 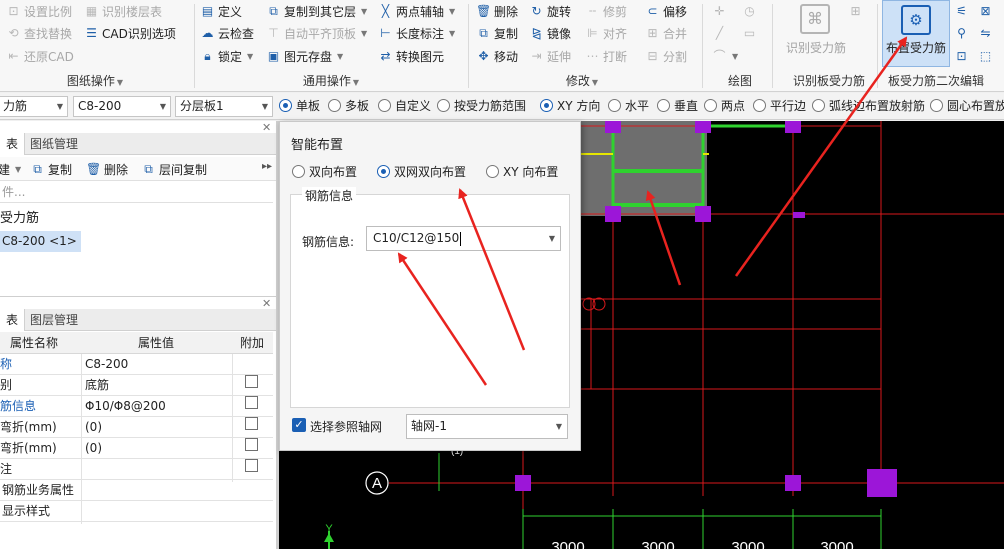 What do you see at coordinates (13, 144) in the screenshot?
I see `tab-component-list: 表` at bounding box center [13, 144].